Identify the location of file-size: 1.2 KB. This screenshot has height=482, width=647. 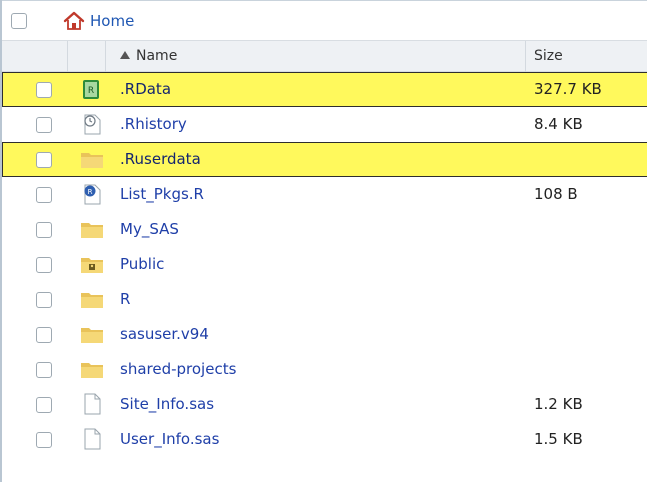
(558, 404).